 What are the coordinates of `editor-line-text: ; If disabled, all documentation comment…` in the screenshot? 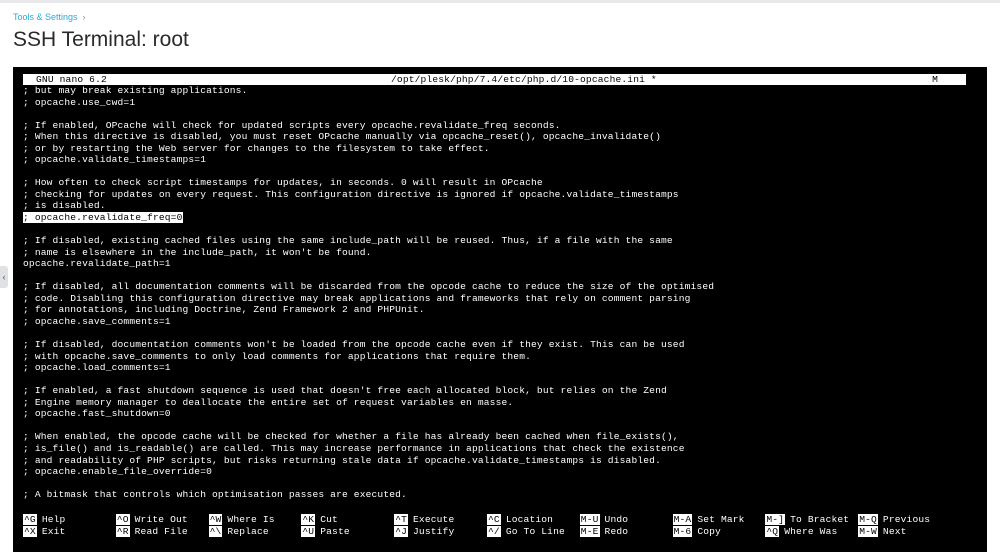 It's located at (369, 287).